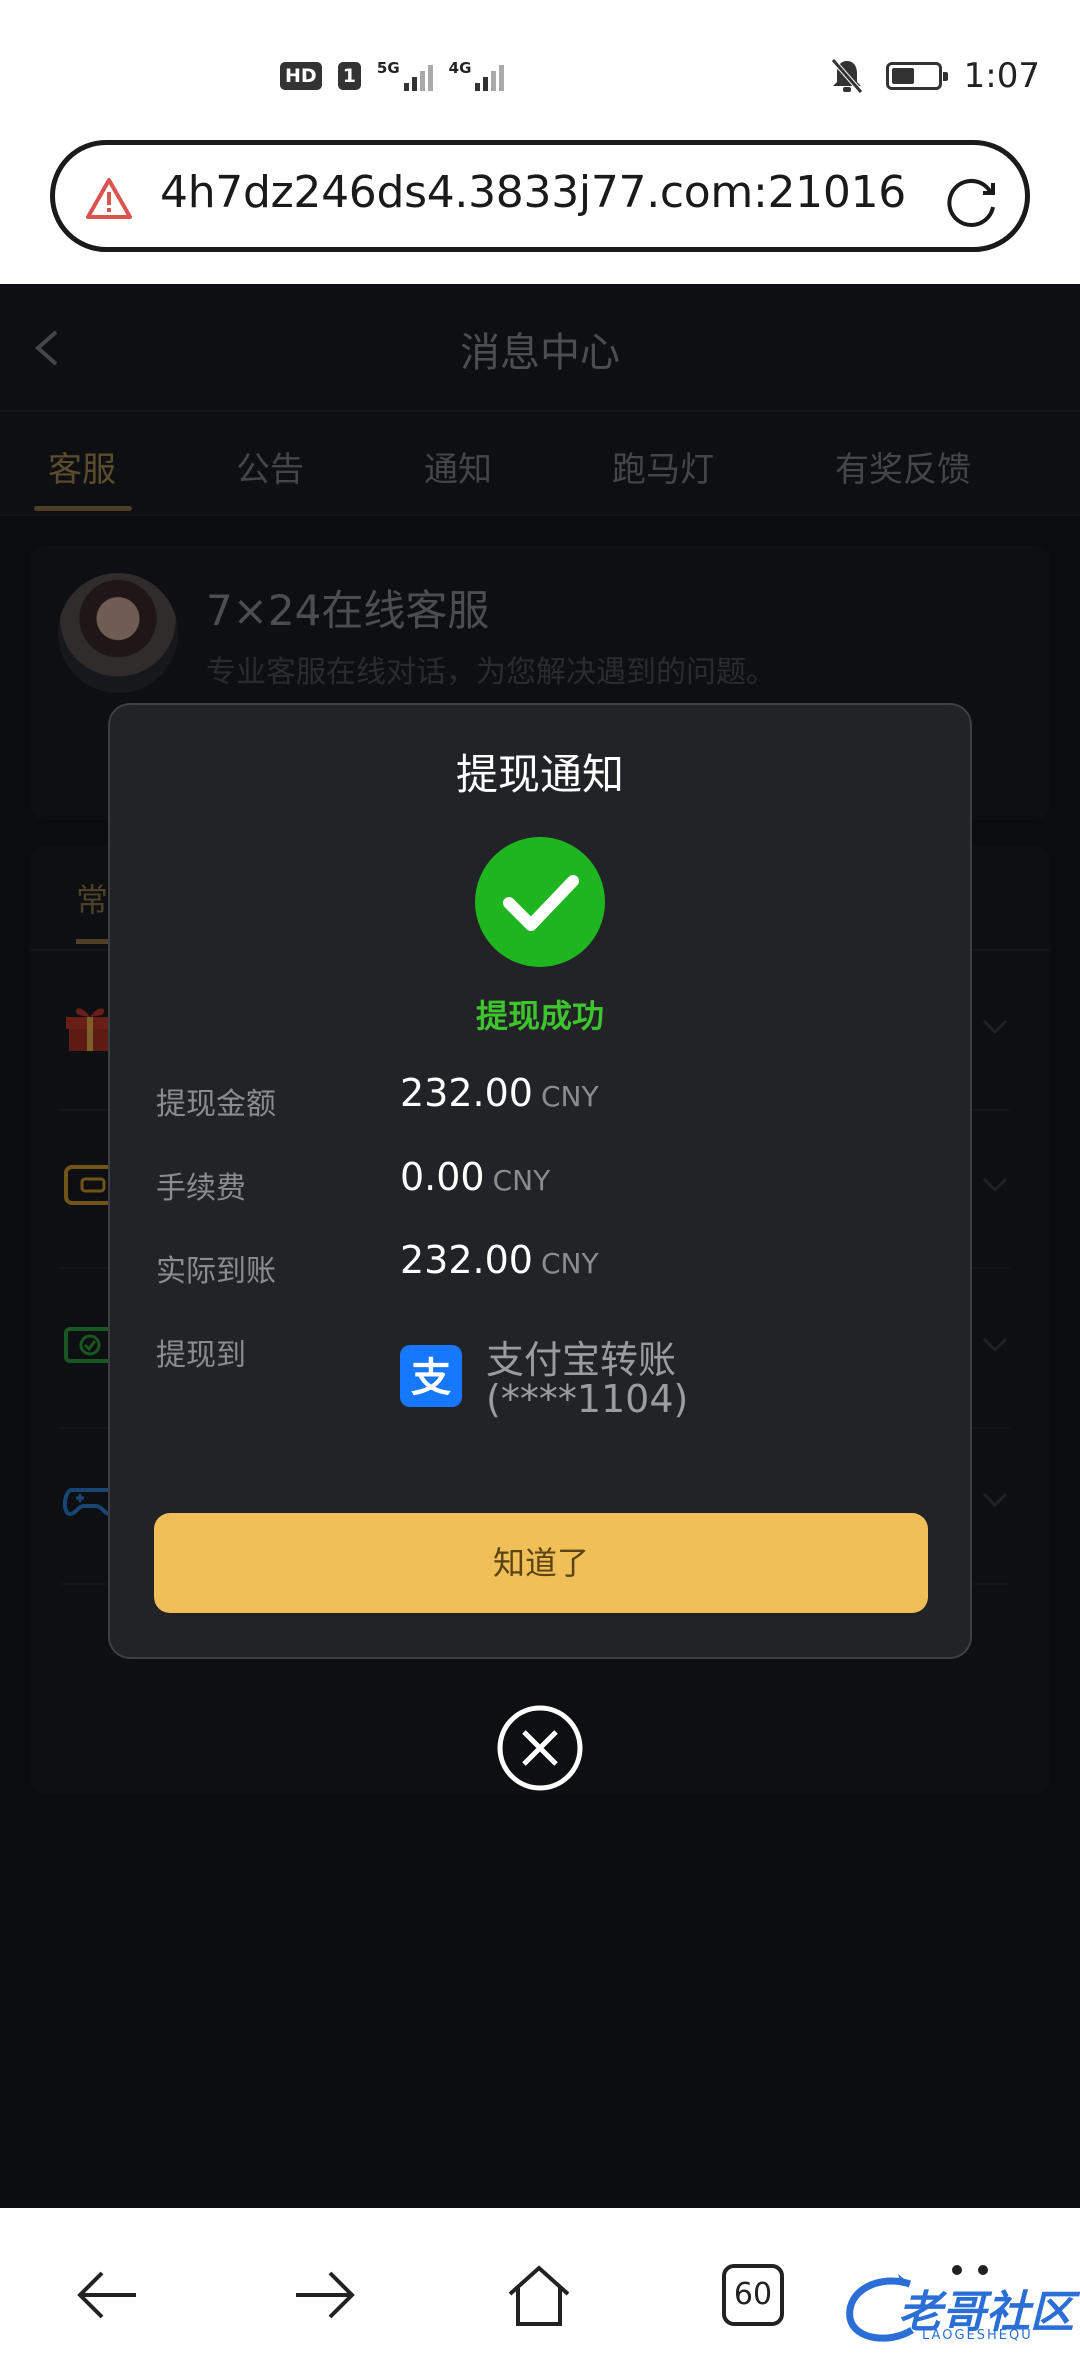 This screenshot has height=2376, width=1080. What do you see at coordinates (499, 1093) in the screenshot?
I see `amount-value: 232.00 CNY` at bounding box center [499, 1093].